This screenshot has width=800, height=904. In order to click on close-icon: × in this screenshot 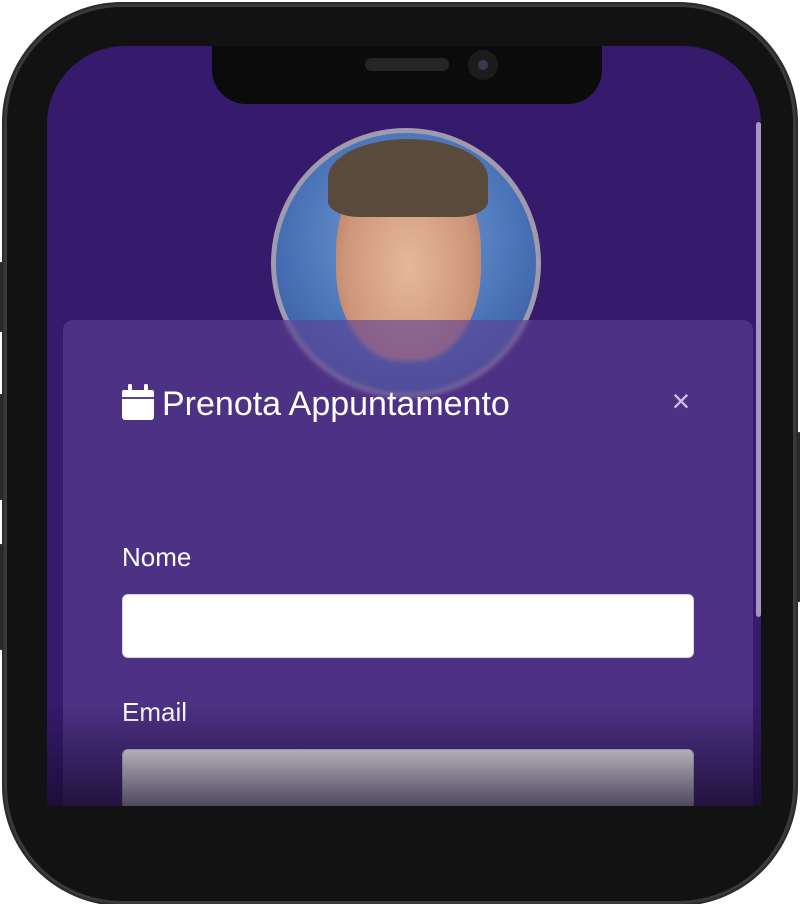, I will do `click(681, 401)`.